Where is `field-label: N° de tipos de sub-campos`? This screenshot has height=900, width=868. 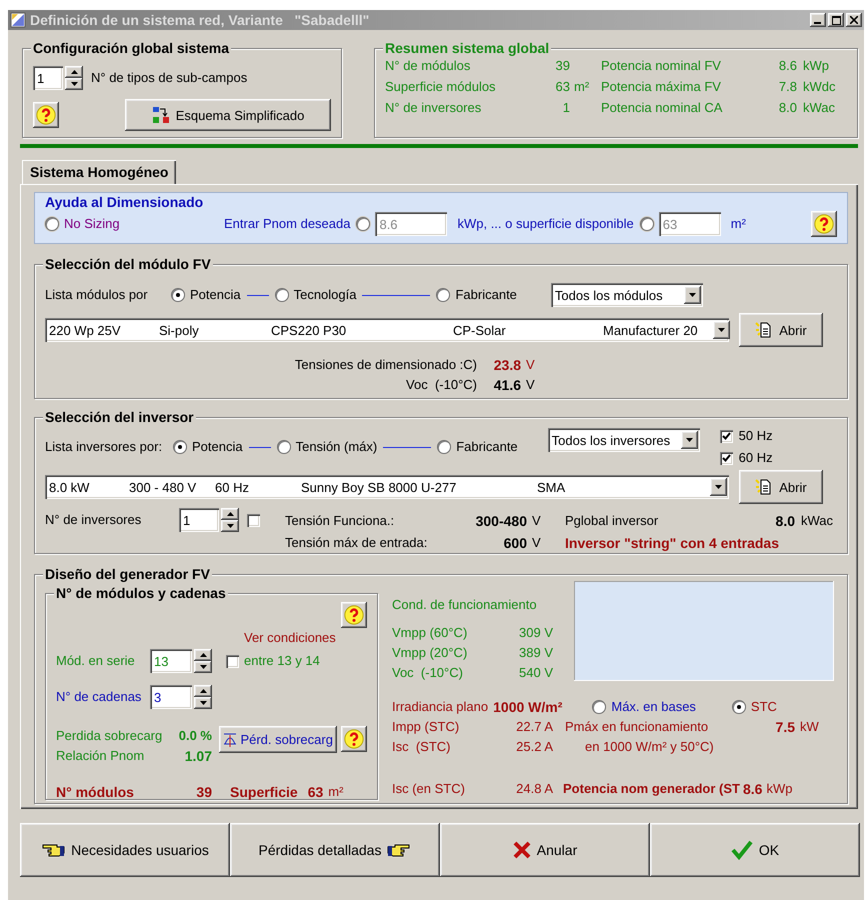
field-label: N° de tipos de sub-campos is located at coordinates (169, 78).